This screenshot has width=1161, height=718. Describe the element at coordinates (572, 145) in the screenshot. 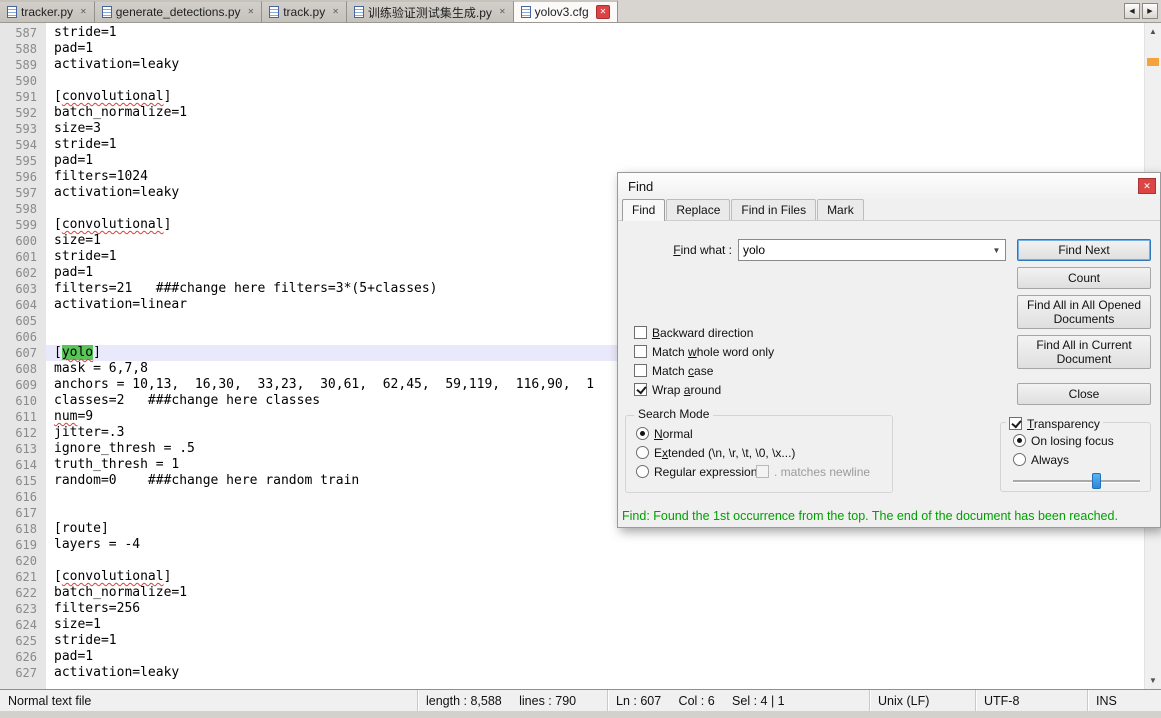

I see `editor-line-594: 594 stride=1` at that location.